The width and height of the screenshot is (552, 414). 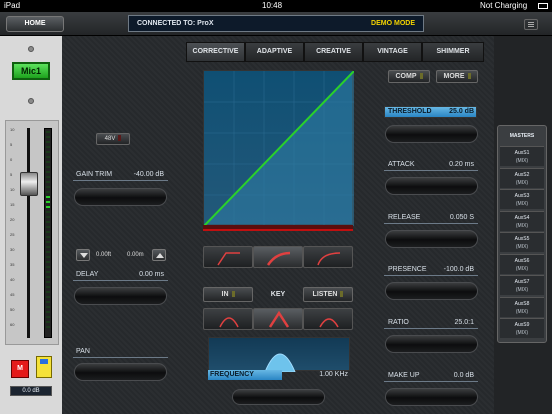 What do you see at coordinates (11, 159) in the screenshot?
I see `fader-scale-label: 0` at bounding box center [11, 159].